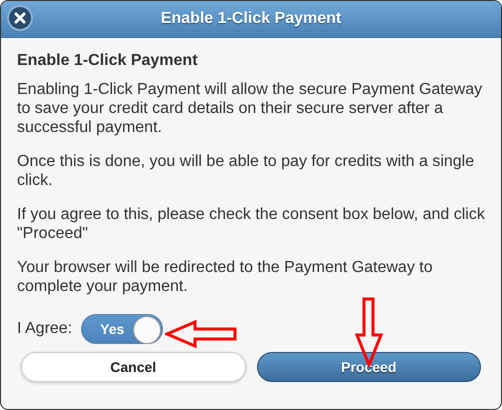  I want to click on close-button, so click(20, 18).